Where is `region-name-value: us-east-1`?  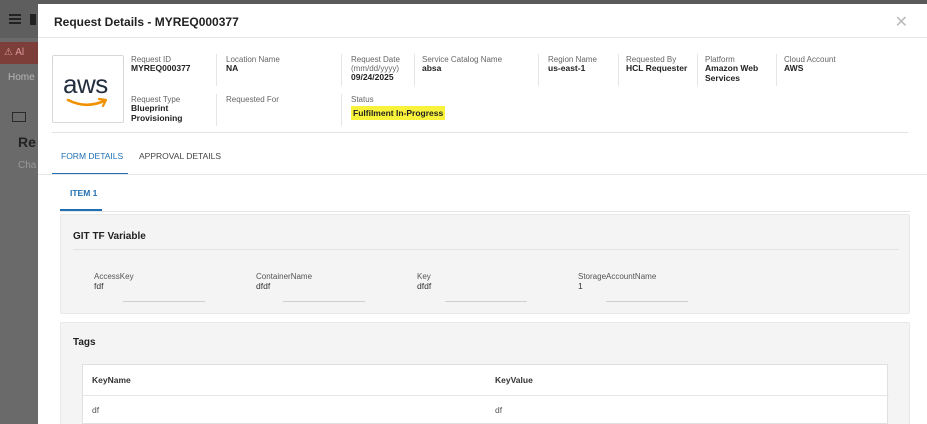 region-name-value: us-east-1 is located at coordinates (567, 68).